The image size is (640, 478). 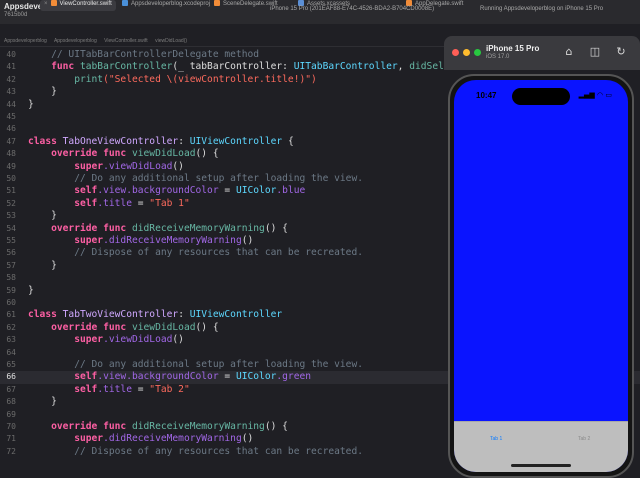 What do you see at coordinates (455, 52) in the screenshot?
I see `close-window-button` at bounding box center [455, 52].